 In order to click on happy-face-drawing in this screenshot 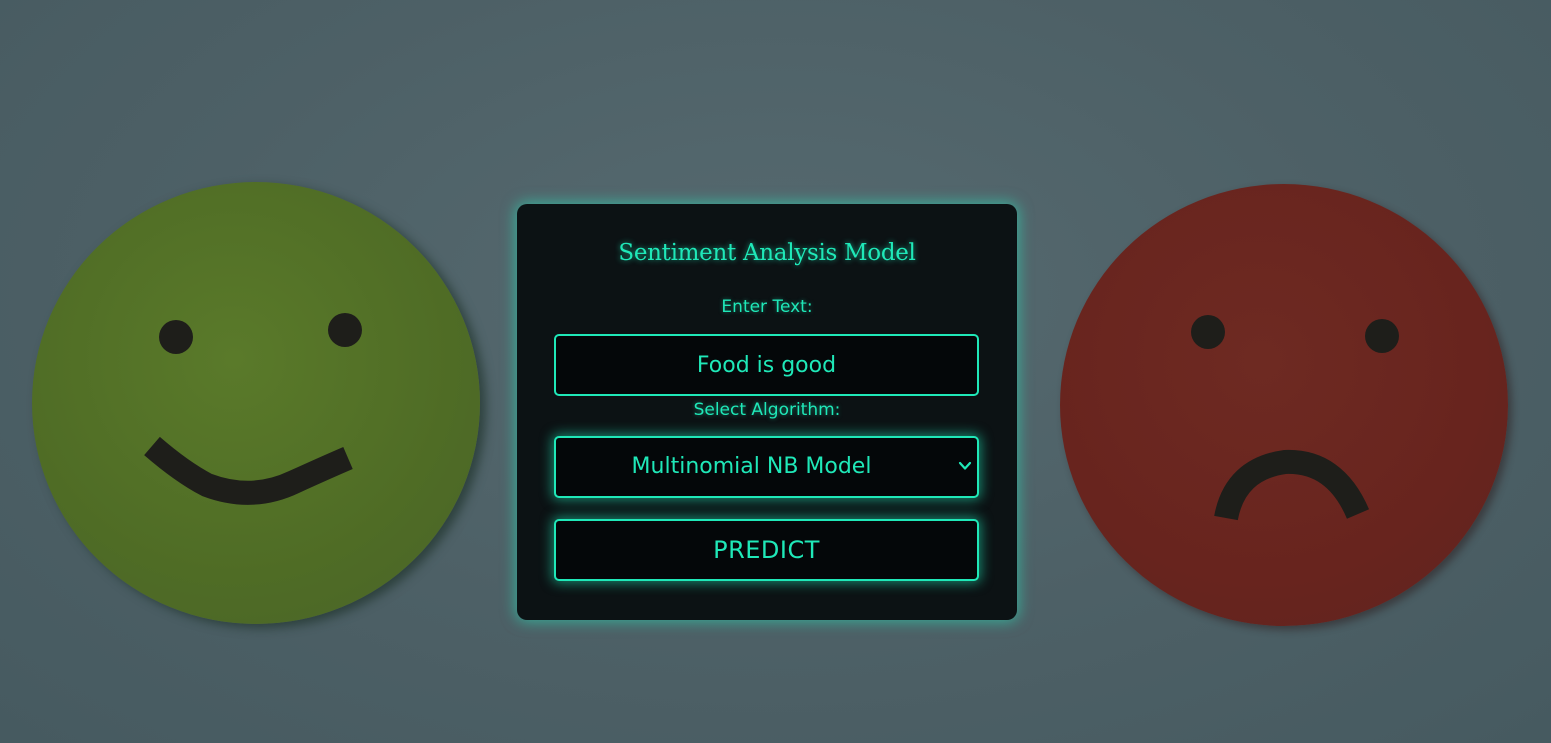, I will do `click(253, 409)`.